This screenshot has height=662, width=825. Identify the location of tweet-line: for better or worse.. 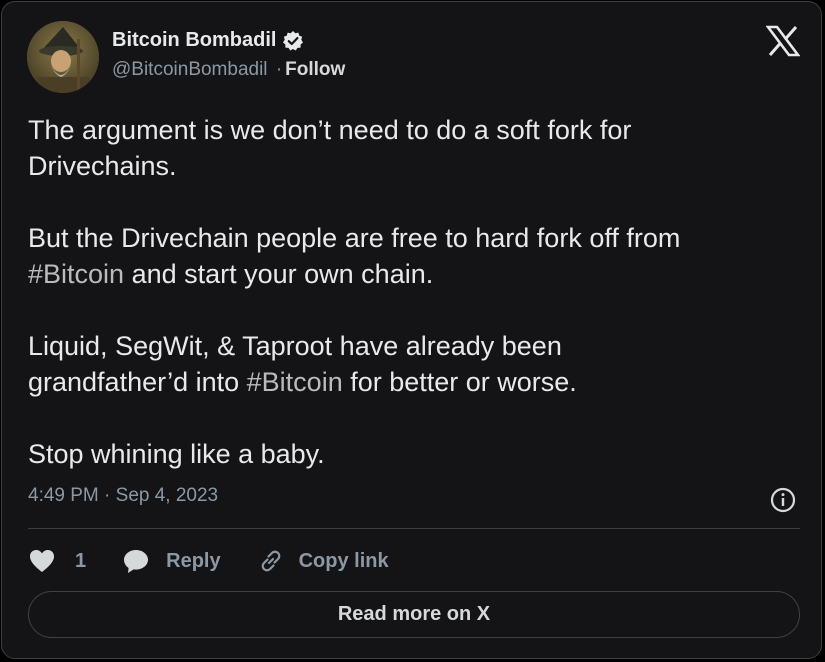
(459, 382).